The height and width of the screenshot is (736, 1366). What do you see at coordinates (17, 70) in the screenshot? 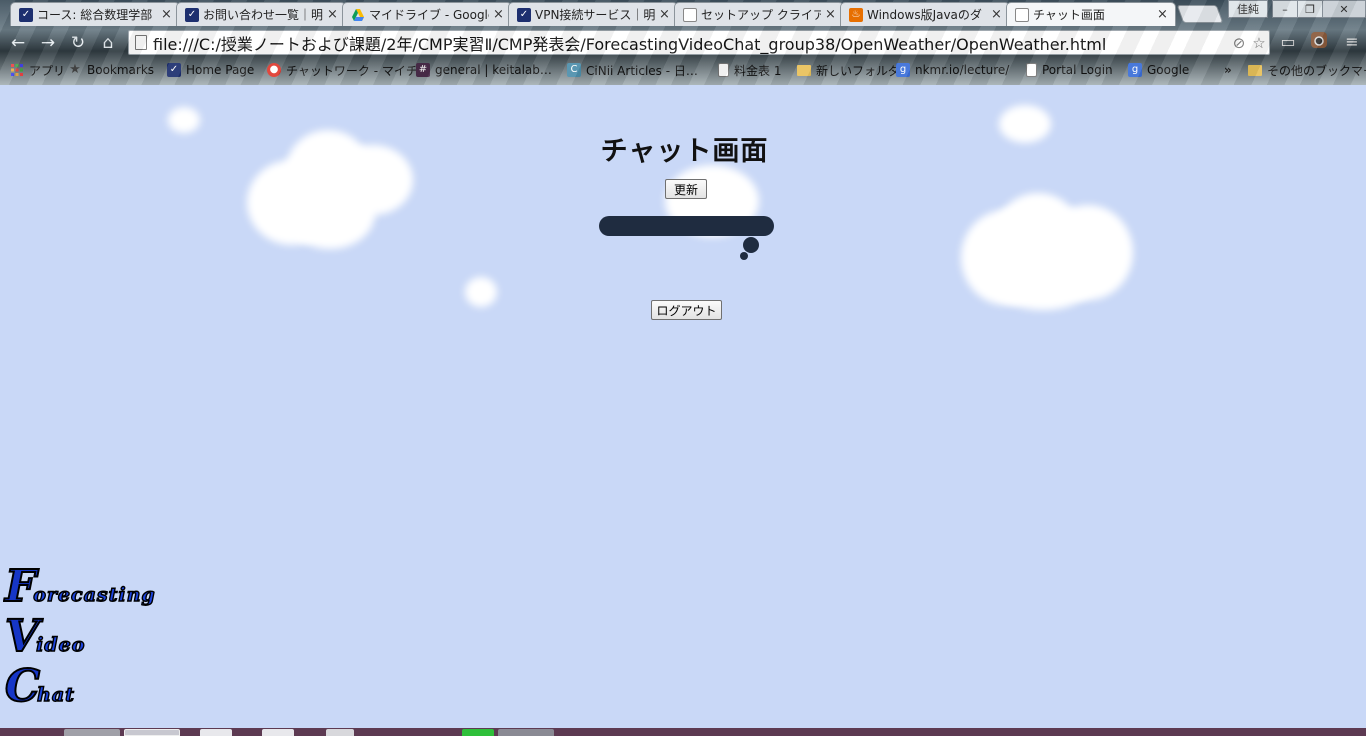
I see `apps-grid-icon` at bounding box center [17, 70].